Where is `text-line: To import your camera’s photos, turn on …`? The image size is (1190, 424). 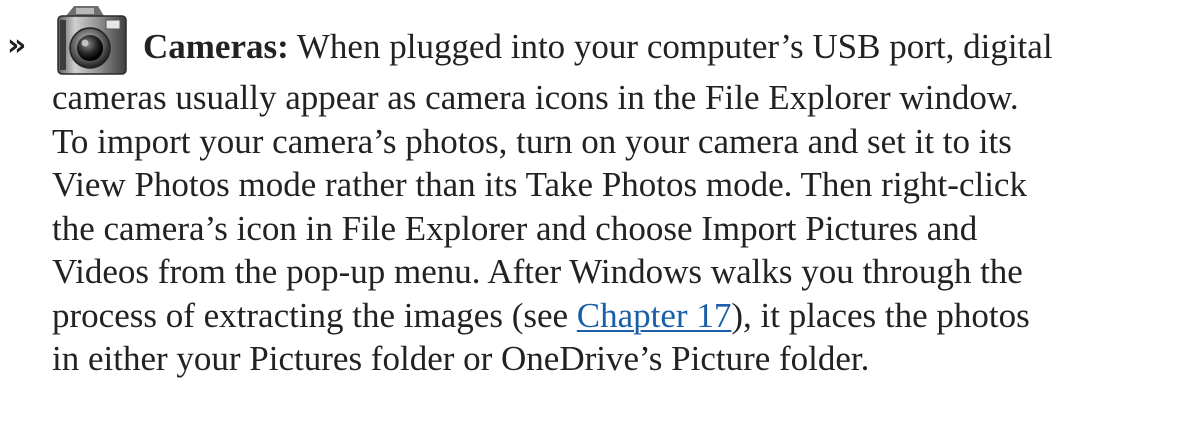 text-line: To import your camera’s photos, turn on … is located at coordinates (532, 141).